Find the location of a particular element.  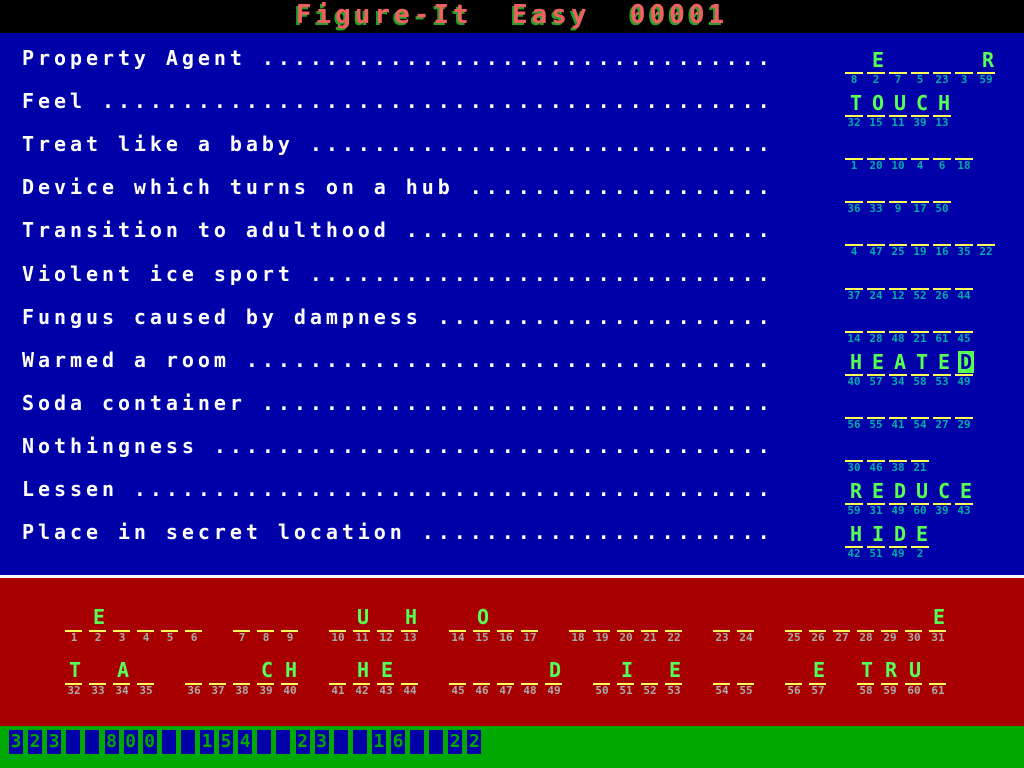

letter-slot: 45 is located at coordinates (966, 326).